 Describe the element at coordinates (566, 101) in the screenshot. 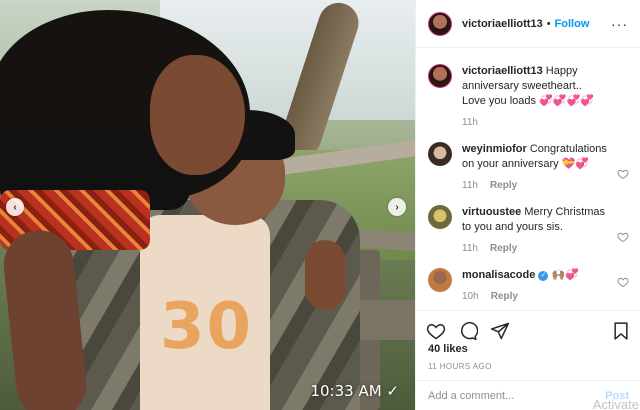

I see `comment-emoji: 💞💞💞💞` at that location.